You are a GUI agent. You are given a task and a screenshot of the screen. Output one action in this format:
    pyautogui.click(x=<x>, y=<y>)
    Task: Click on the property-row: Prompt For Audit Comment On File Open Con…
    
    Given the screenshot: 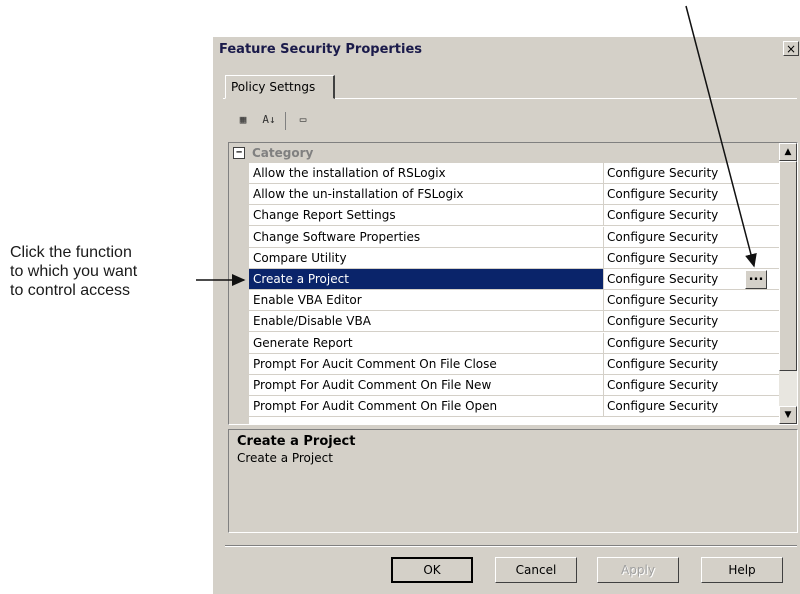 What is the action you would take?
    pyautogui.click(x=514, y=407)
    